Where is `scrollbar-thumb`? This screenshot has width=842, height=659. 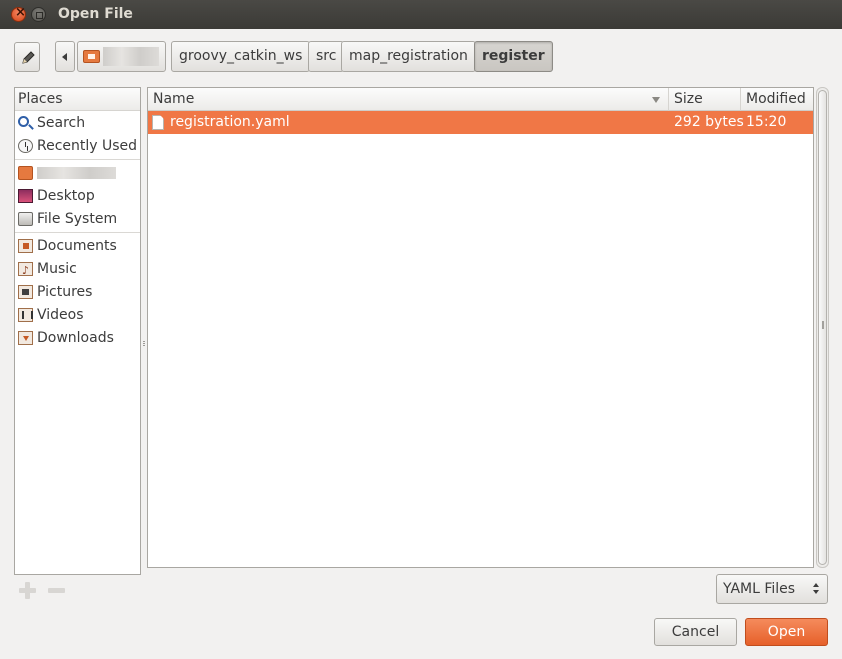
scrollbar-thumb is located at coordinates (822, 327).